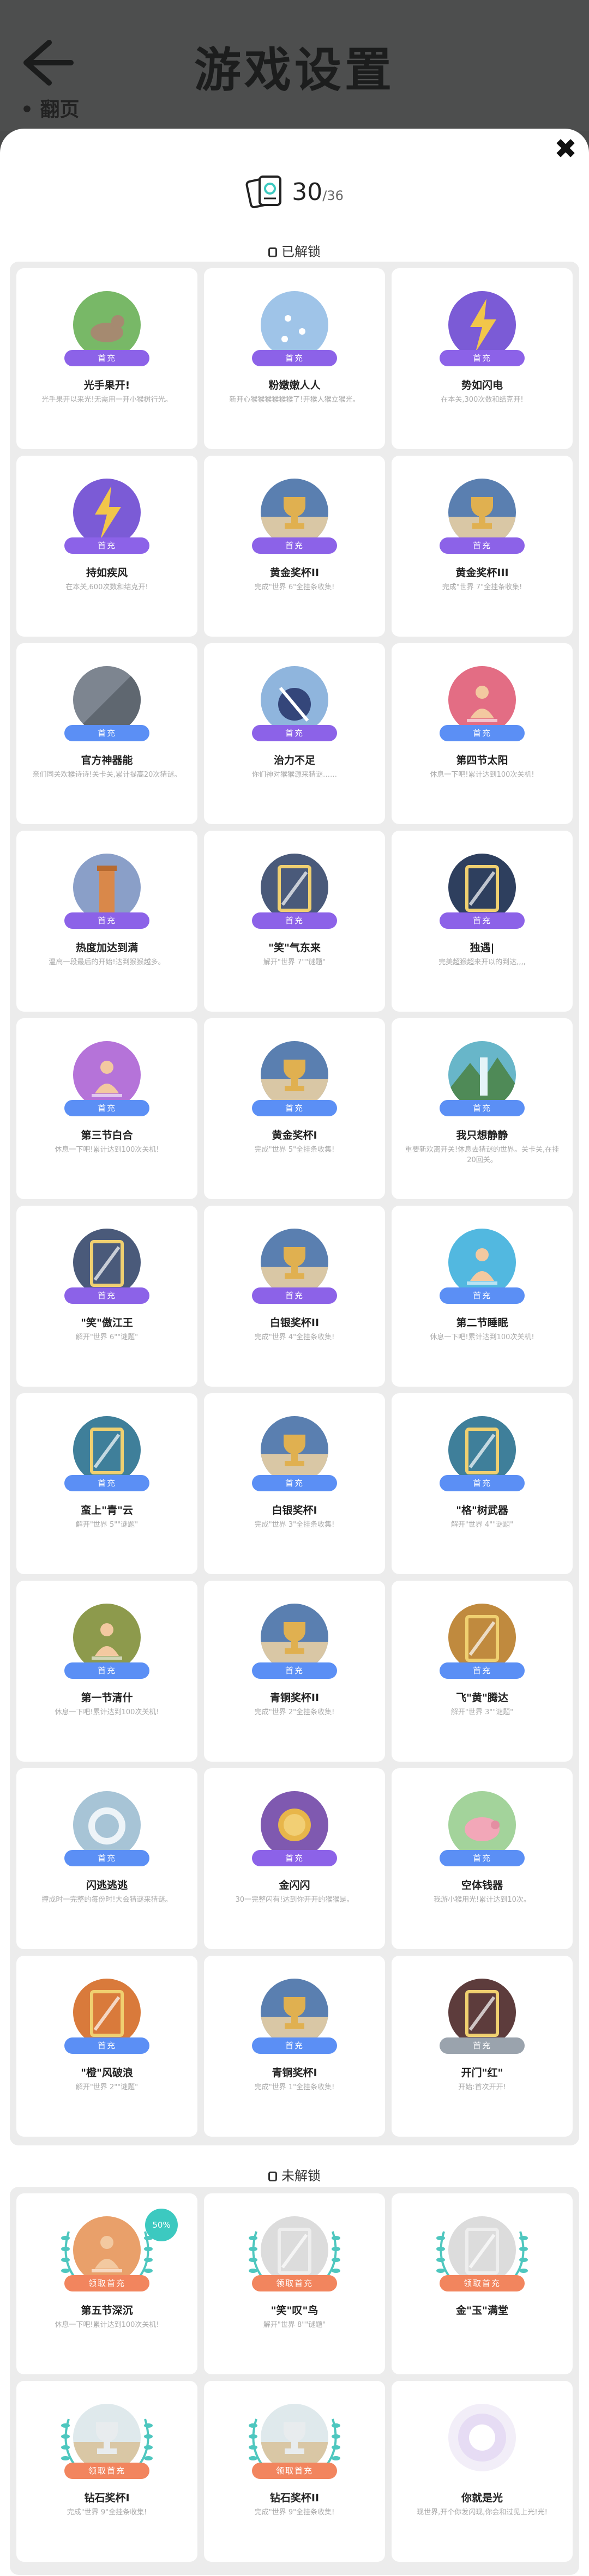 The height and width of the screenshot is (2576, 589). What do you see at coordinates (482, 1885) in the screenshot?
I see `achievement-title: 空体钱器` at bounding box center [482, 1885].